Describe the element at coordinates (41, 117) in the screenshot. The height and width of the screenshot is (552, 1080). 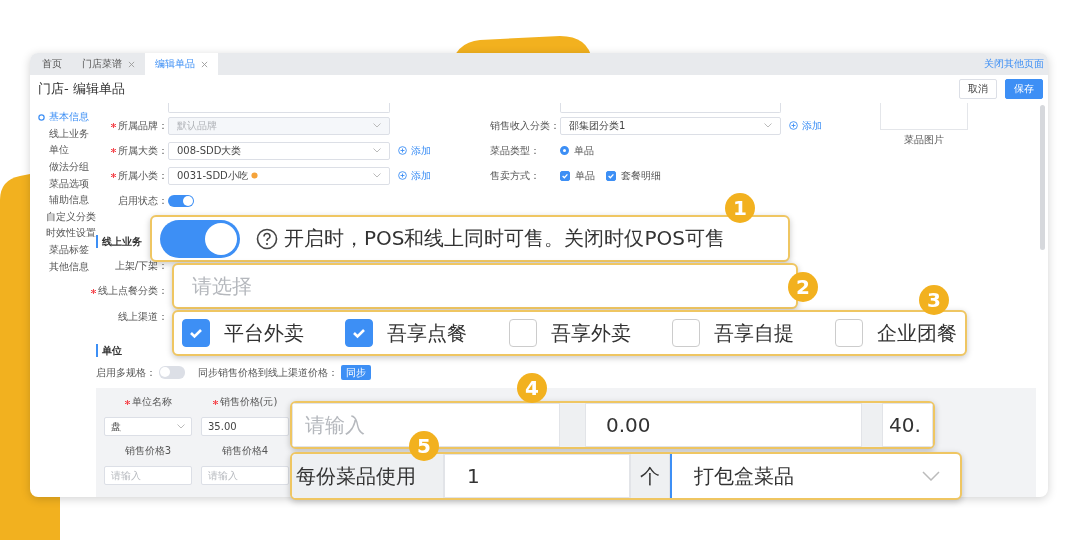
I see `ring-icon` at that location.